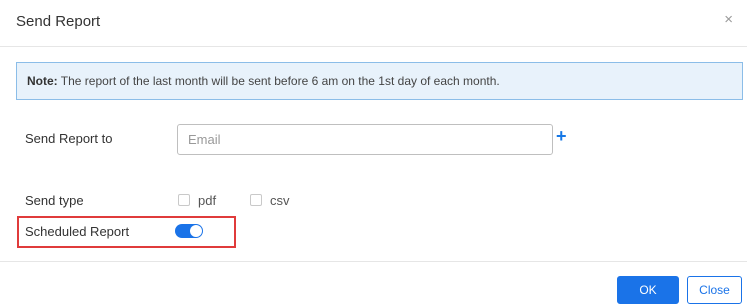 Image resolution: width=747 pixels, height=307 pixels. I want to click on close-button: Close, so click(714, 290).